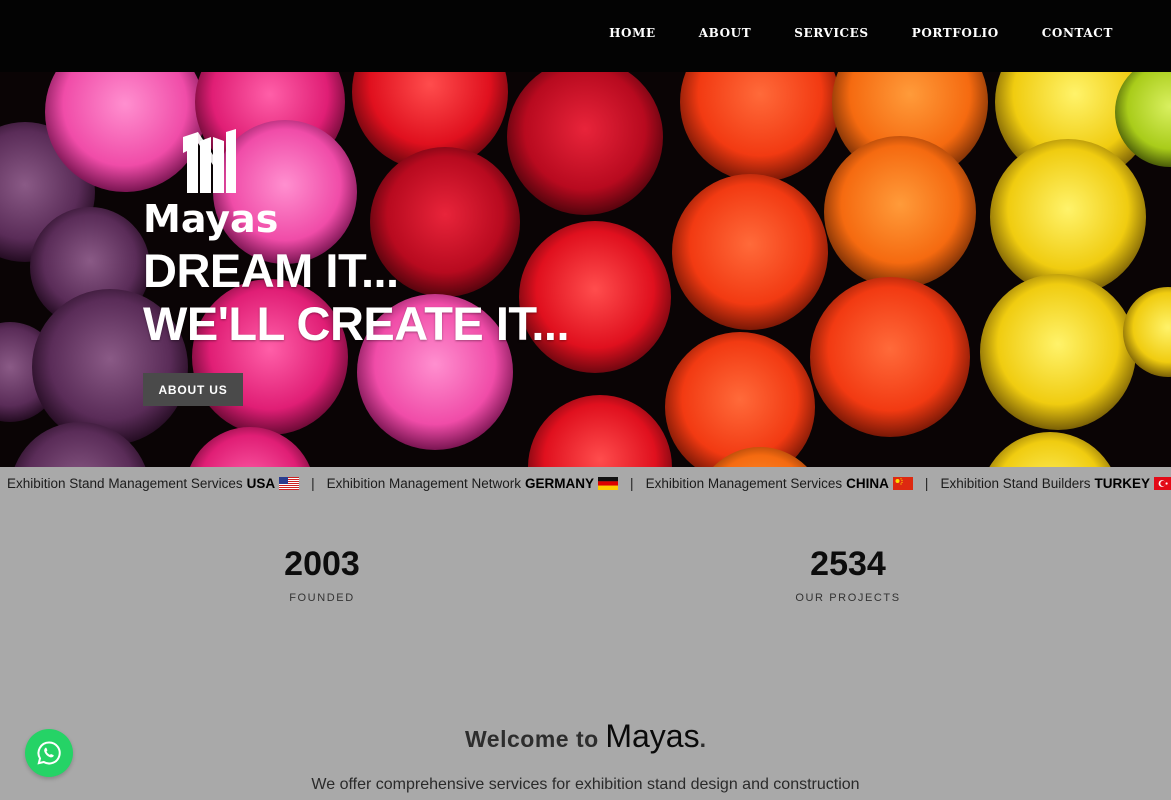  I want to click on ticker-item-country: CHINA, so click(867, 483).